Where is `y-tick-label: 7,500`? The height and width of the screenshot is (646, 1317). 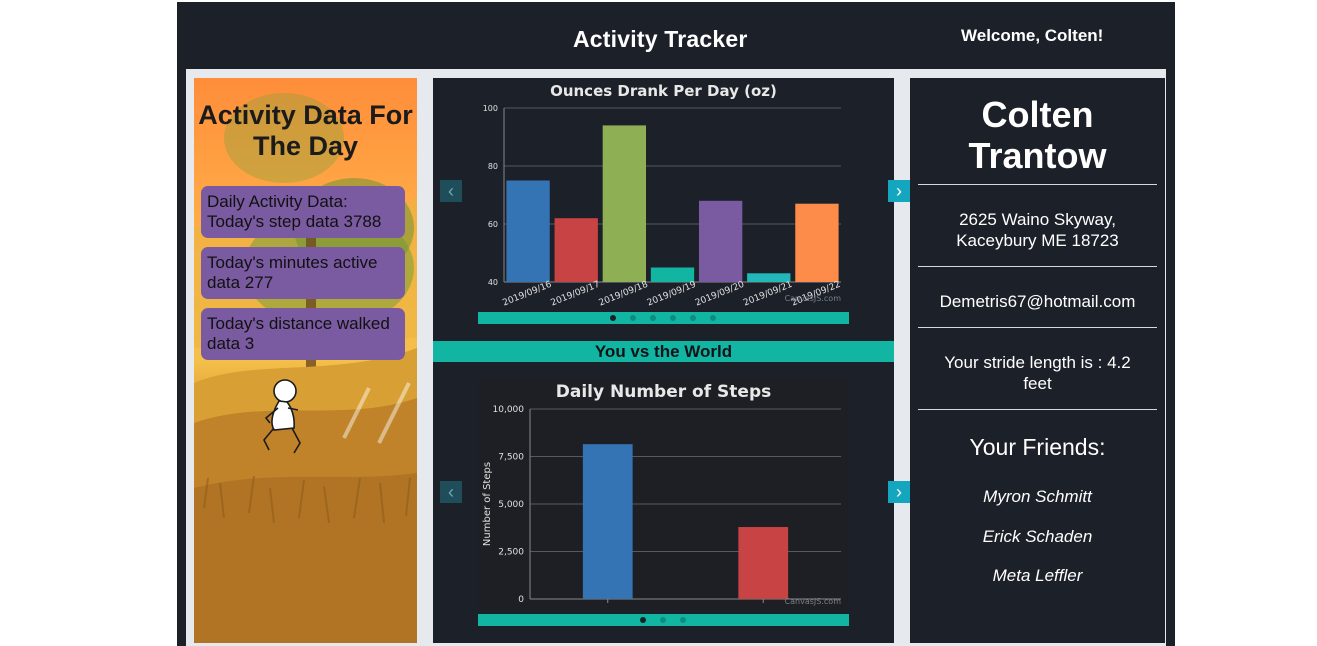
y-tick-label: 7,500 is located at coordinates (511, 458).